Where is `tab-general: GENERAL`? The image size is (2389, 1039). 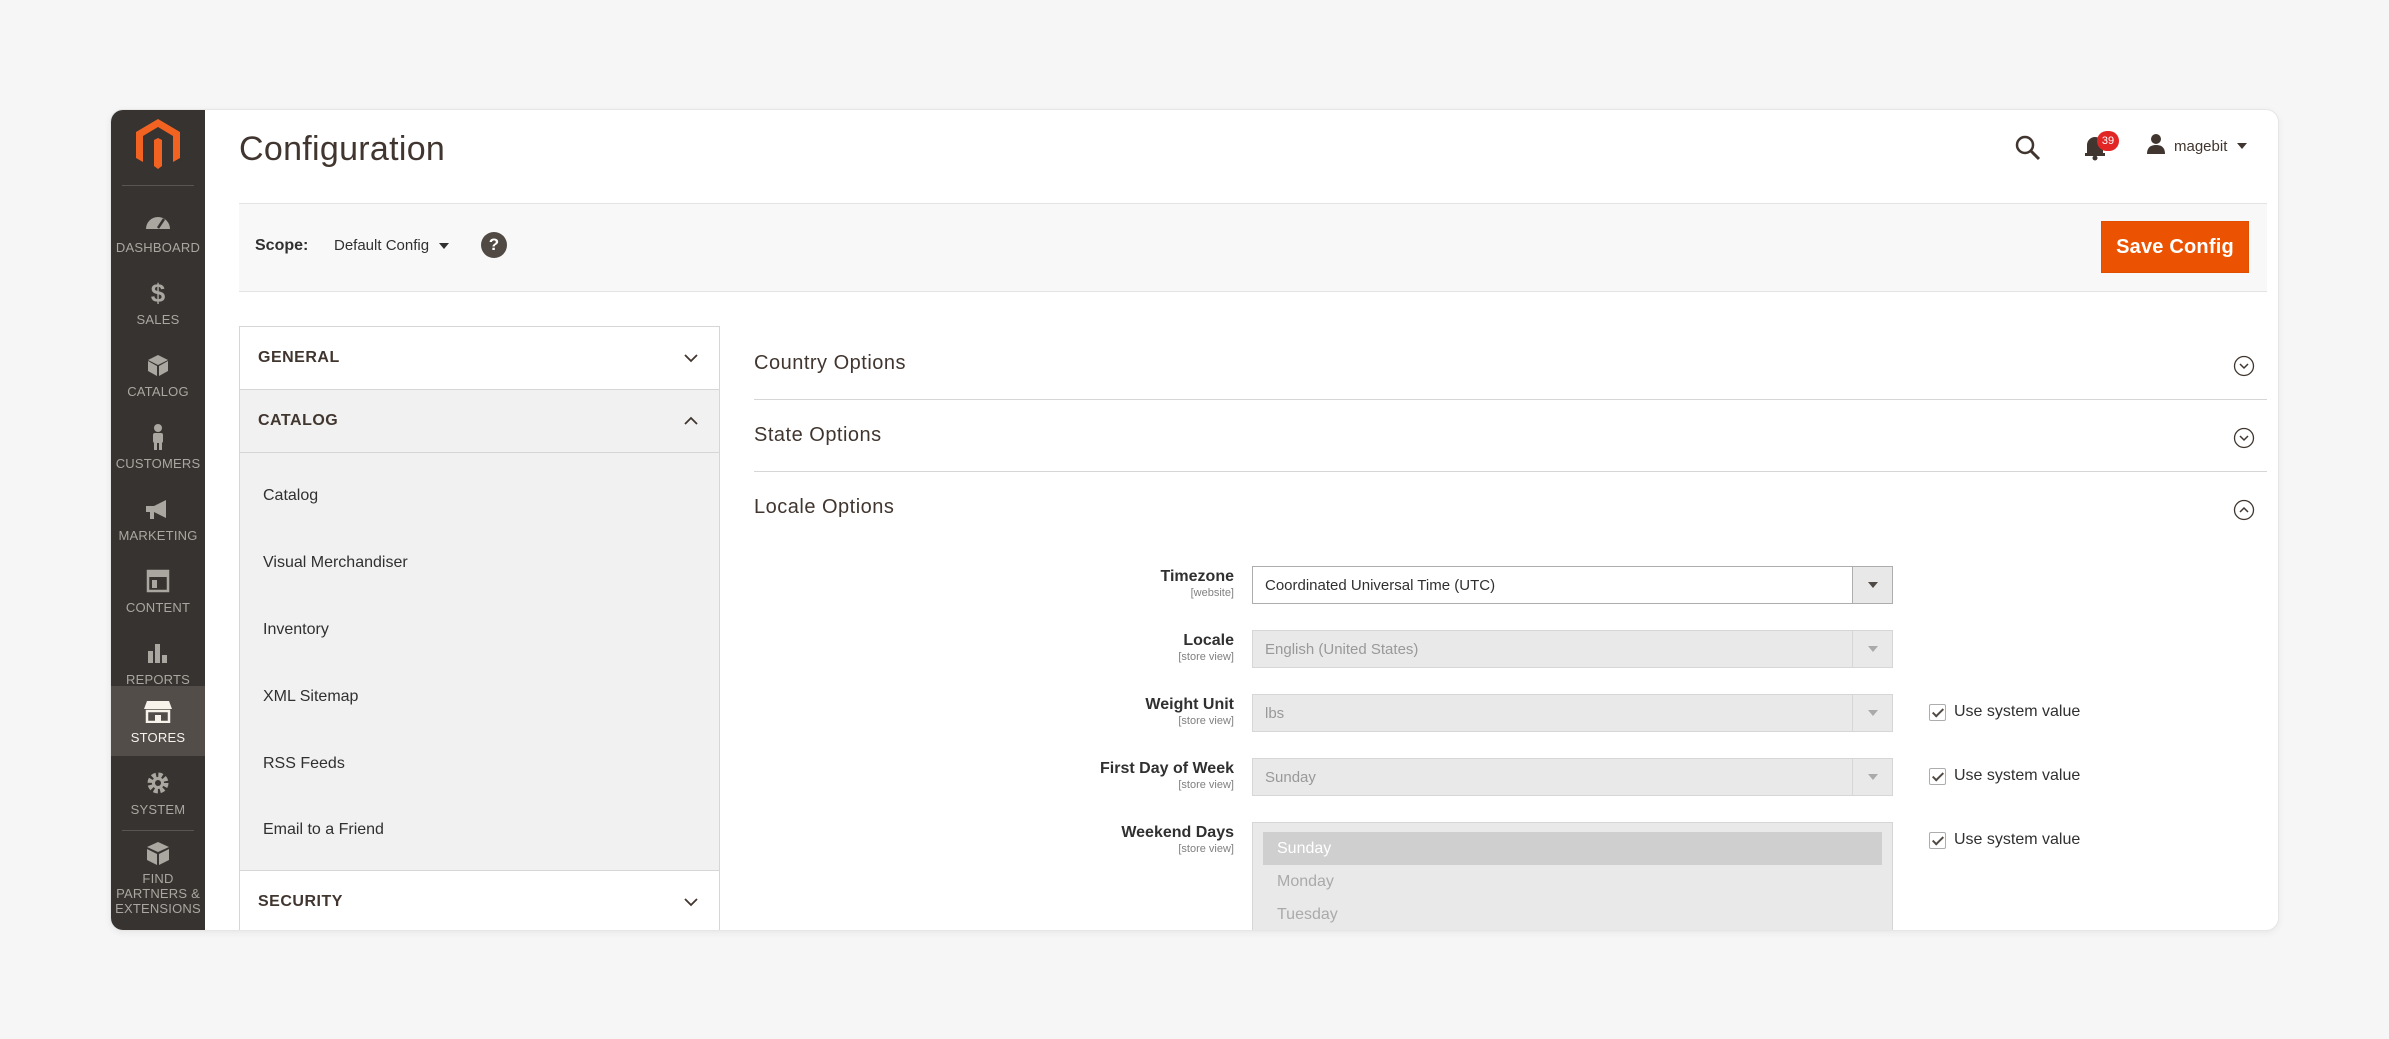 tab-general: GENERAL is located at coordinates (479, 358).